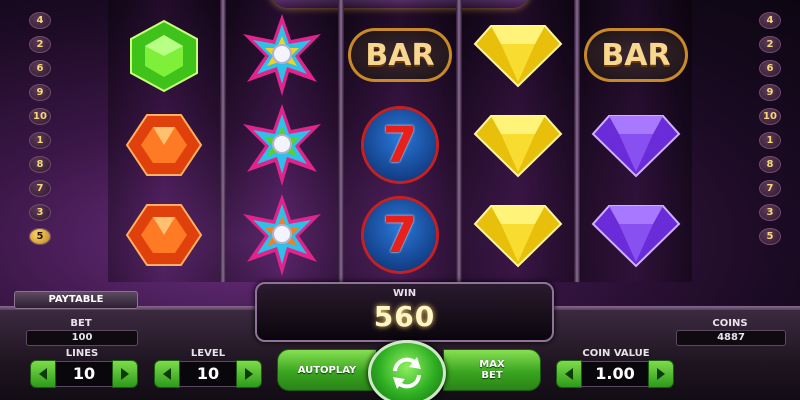 This screenshot has height=400, width=800. Describe the element at coordinates (730, 323) in the screenshot. I see `coins-label: COINS` at that location.